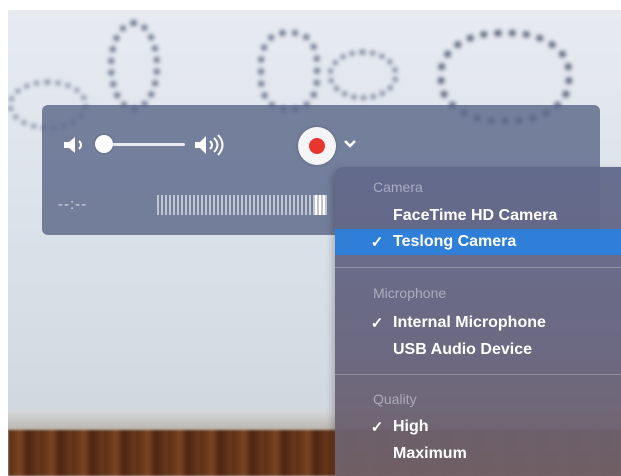  I want to click on menu-header-quality: Quality, so click(395, 399).